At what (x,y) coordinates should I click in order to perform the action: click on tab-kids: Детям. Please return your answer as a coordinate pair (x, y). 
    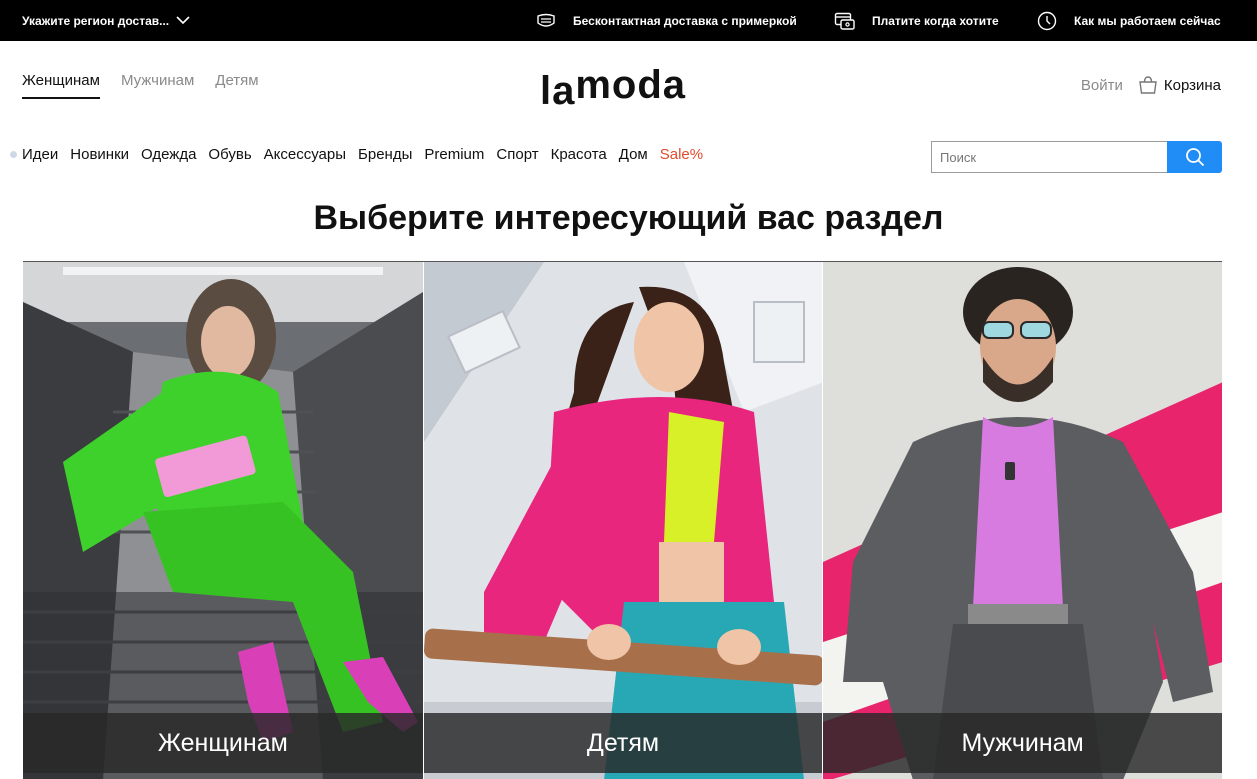
    Looking at the image, I should click on (236, 85).